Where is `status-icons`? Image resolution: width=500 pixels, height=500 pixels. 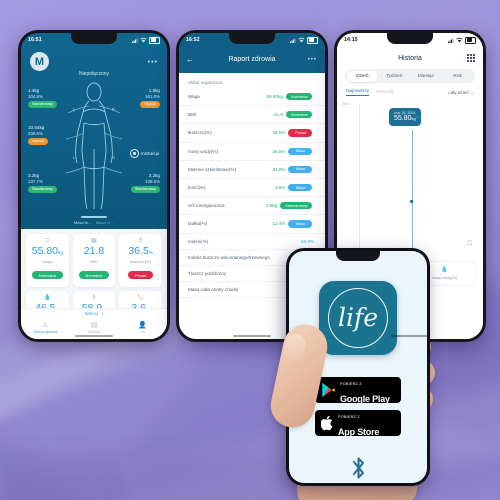 status-icons is located at coordinates (462, 40).